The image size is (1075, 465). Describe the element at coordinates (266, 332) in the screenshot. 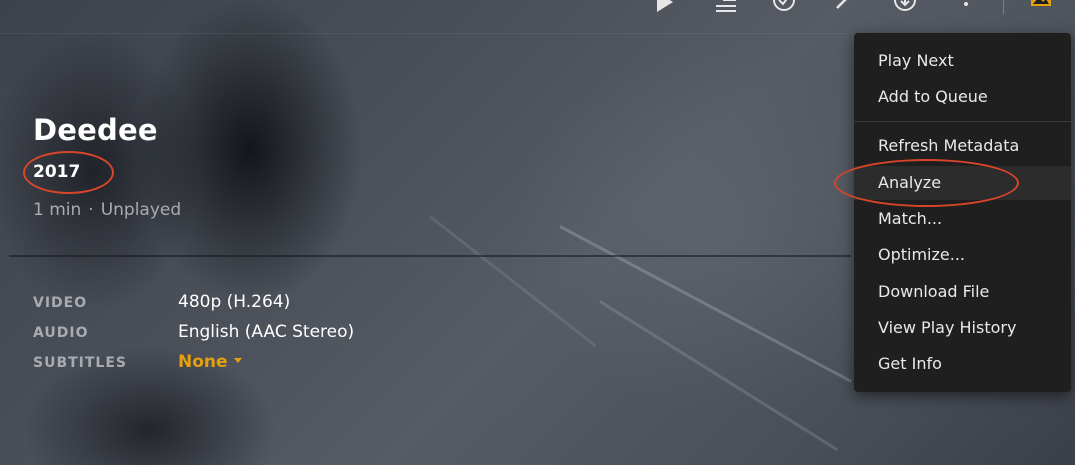

I see `audio-value: English (AAC Stereo)` at that location.